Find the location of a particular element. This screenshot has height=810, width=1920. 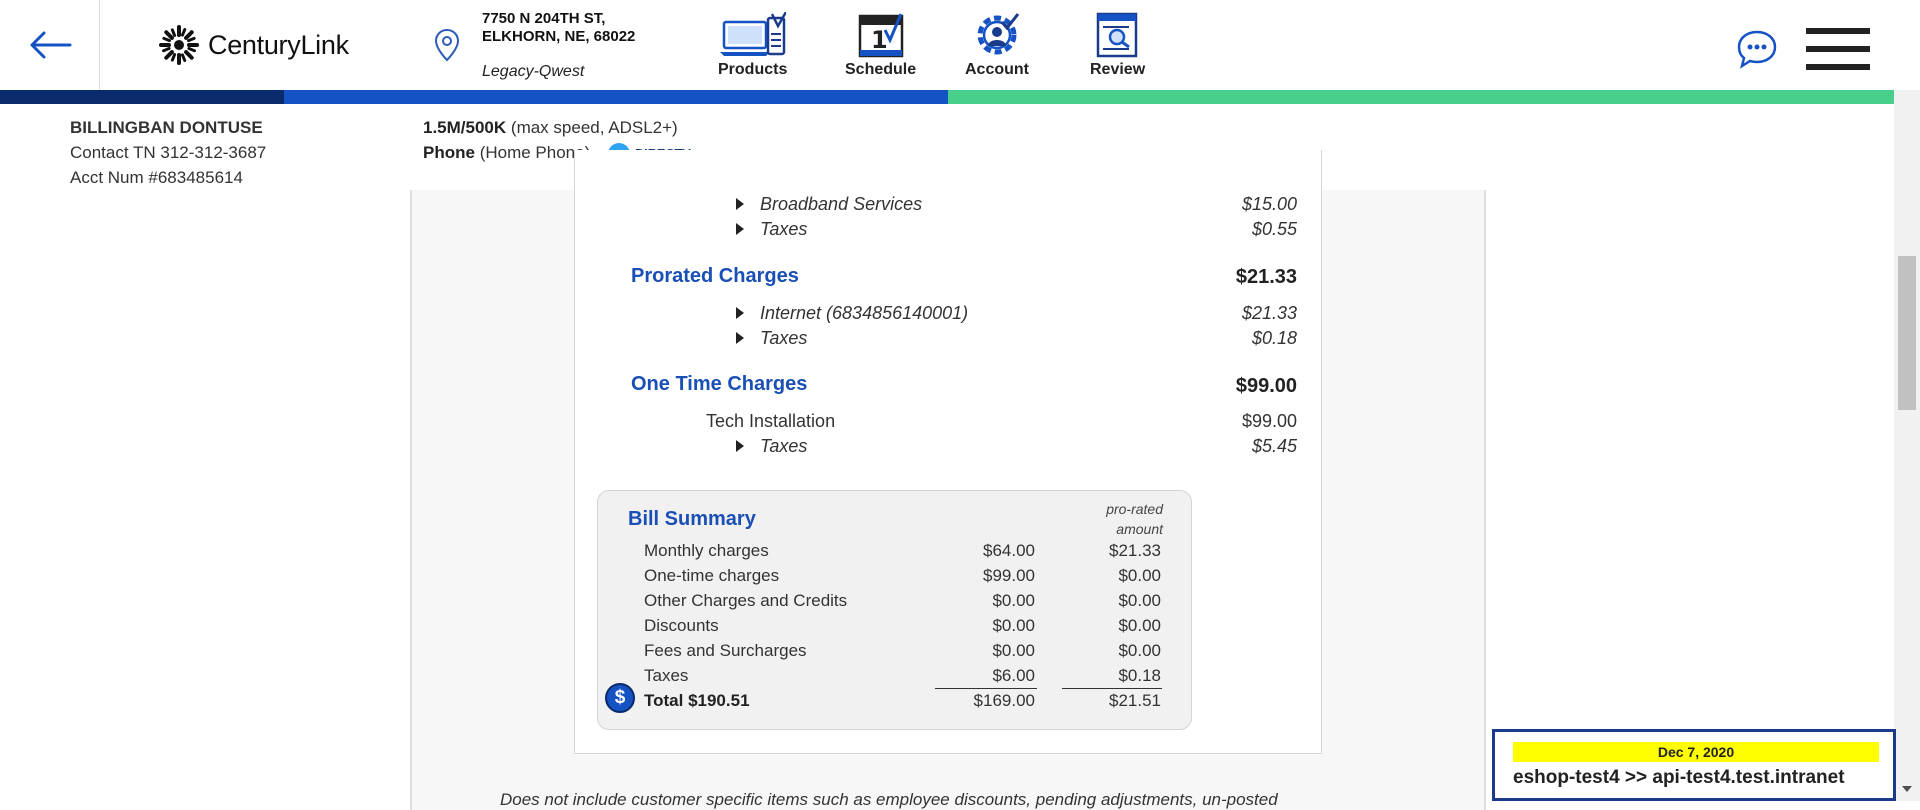

environment-date: Dec 7, 2020 is located at coordinates (1696, 752).